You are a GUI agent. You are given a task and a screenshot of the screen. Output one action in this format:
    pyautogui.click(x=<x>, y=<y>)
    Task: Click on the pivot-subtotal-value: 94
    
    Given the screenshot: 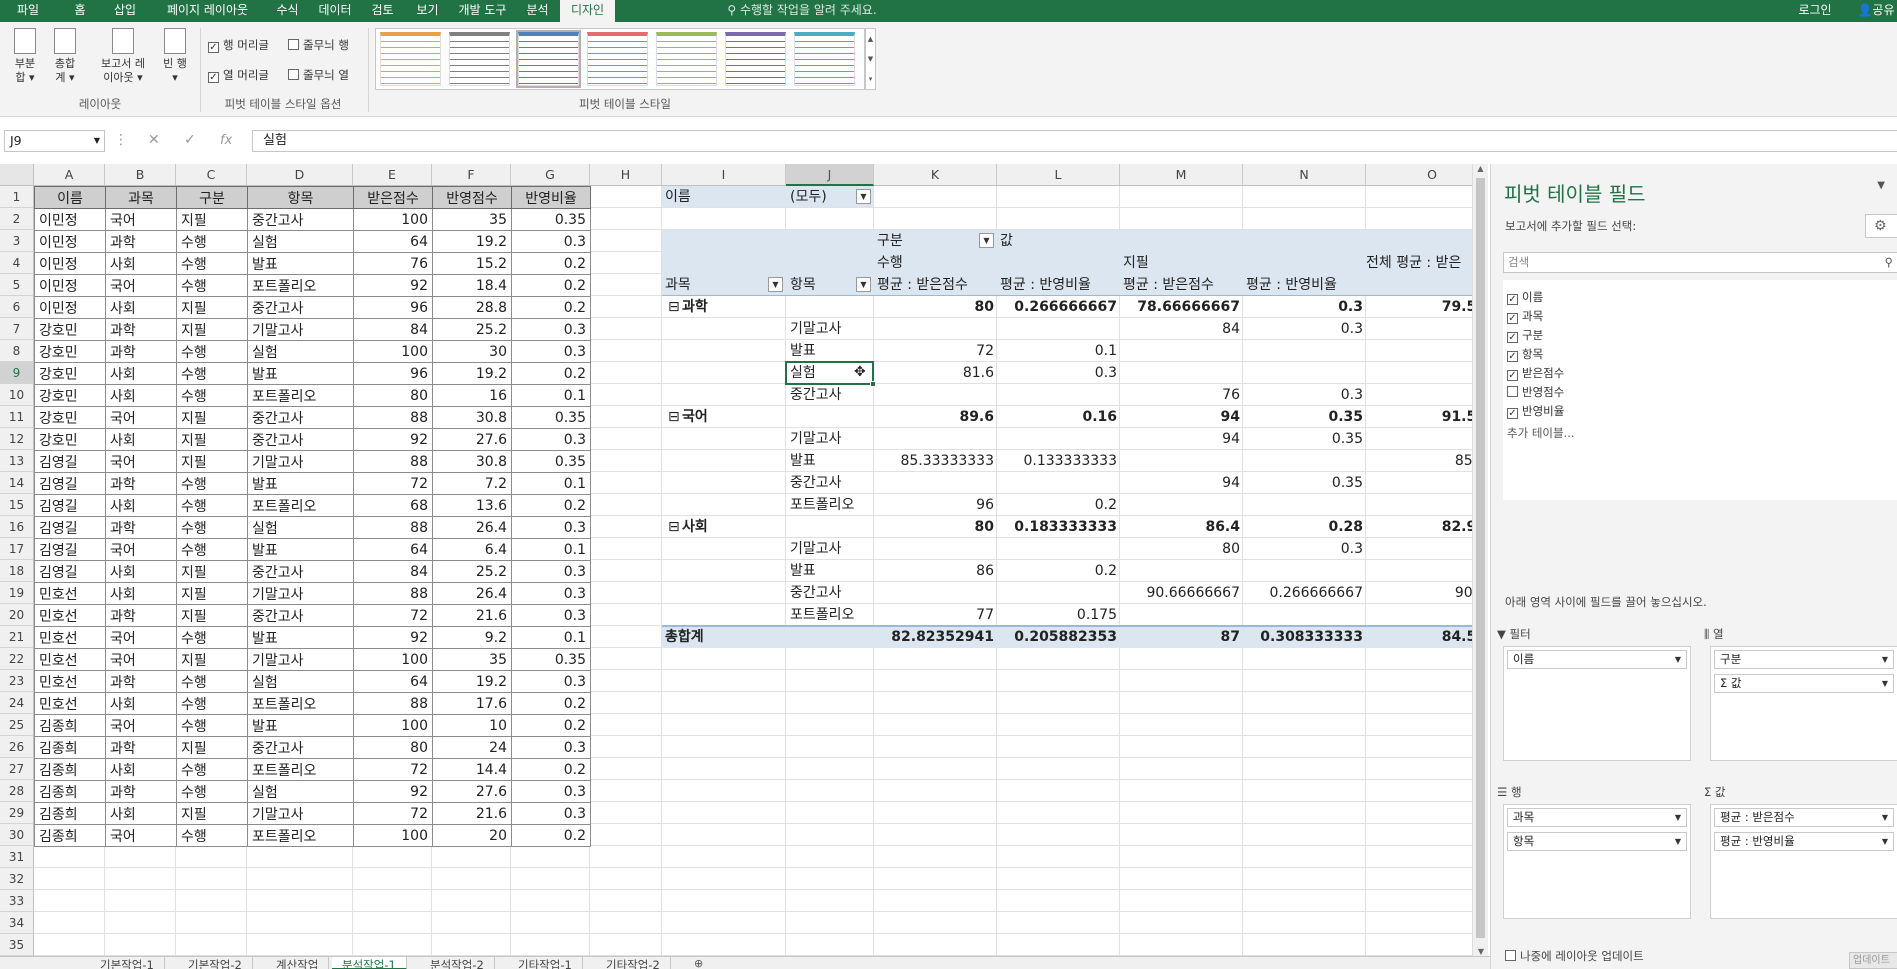 What is the action you would take?
    pyautogui.click(x=1180, y=417)
    